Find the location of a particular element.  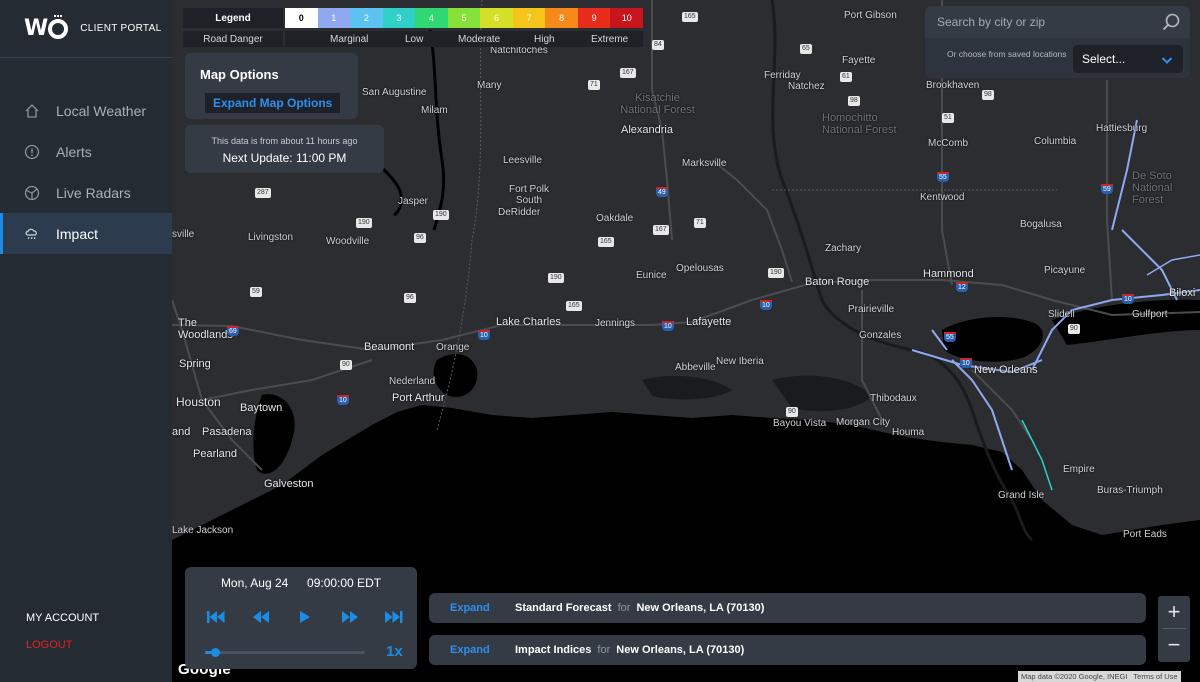

rewind-icon is located at coordinates (261, 617).